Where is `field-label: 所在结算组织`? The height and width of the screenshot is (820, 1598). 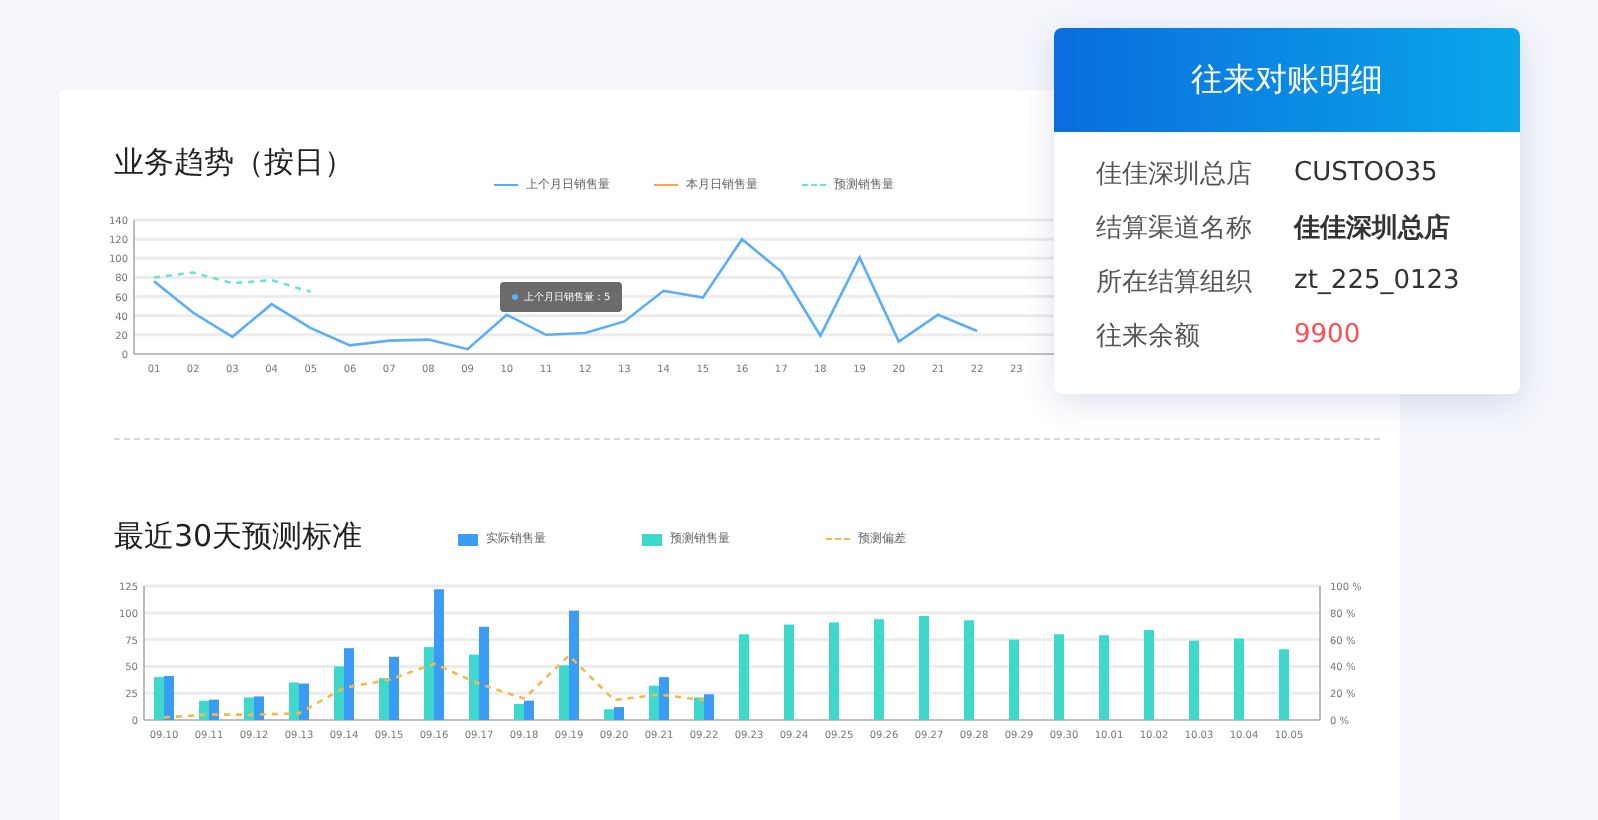
field-label: 所在结算组织 is located at coordinates (1175, 282).